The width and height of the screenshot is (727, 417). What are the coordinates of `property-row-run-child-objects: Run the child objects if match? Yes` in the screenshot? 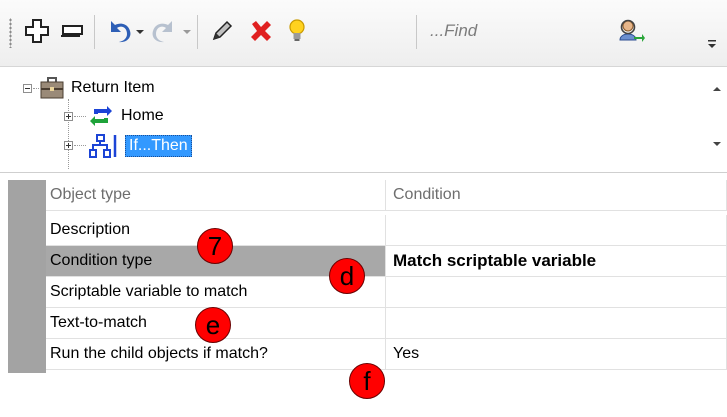 It's located at (386, 354).